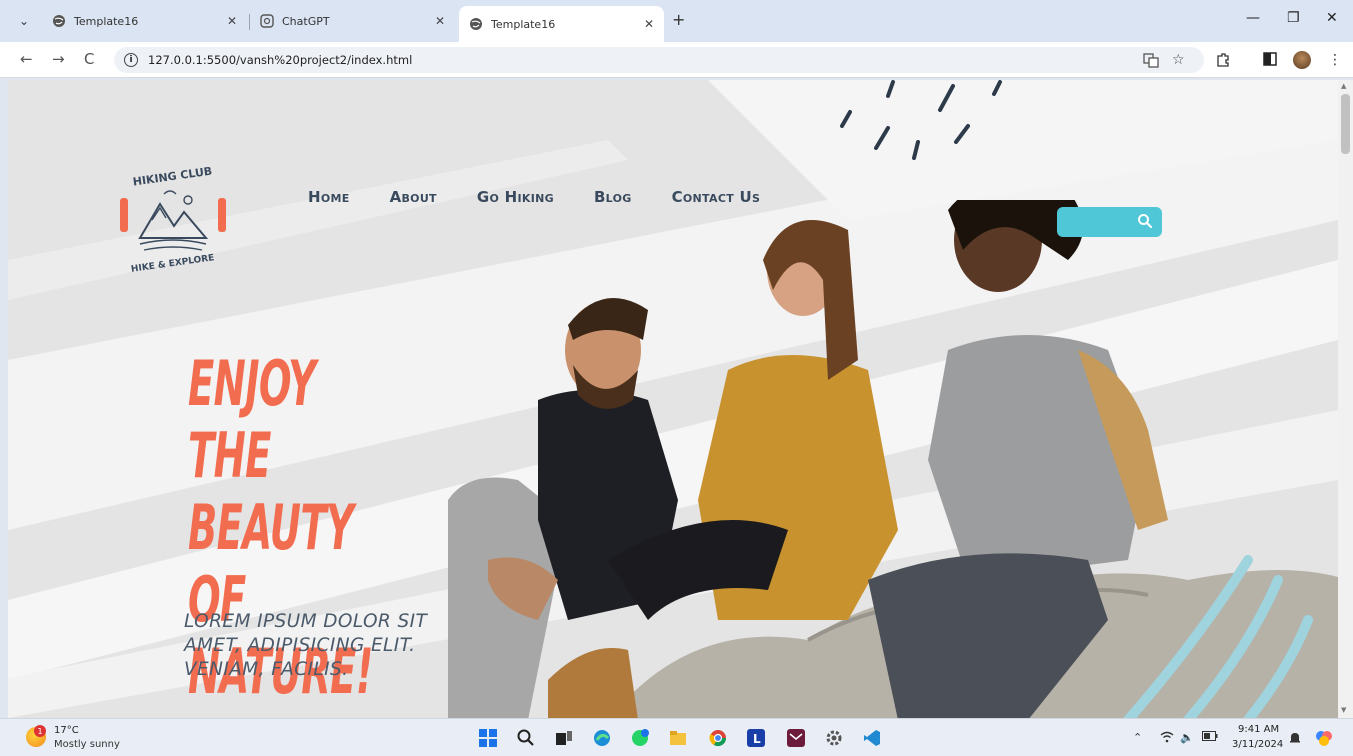  I want to click on svg-text: L, so click(757, 739).